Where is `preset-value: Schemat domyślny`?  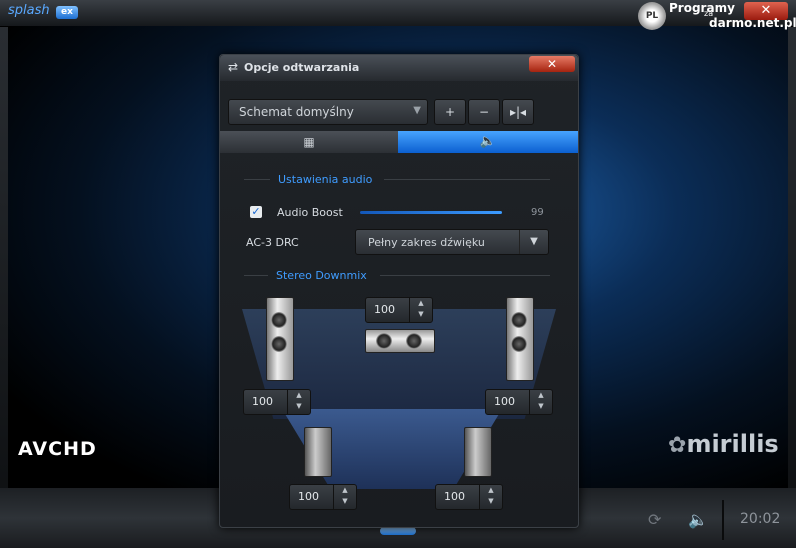
preset-value: Schemat domyślny is located at coordinates (296, 112).